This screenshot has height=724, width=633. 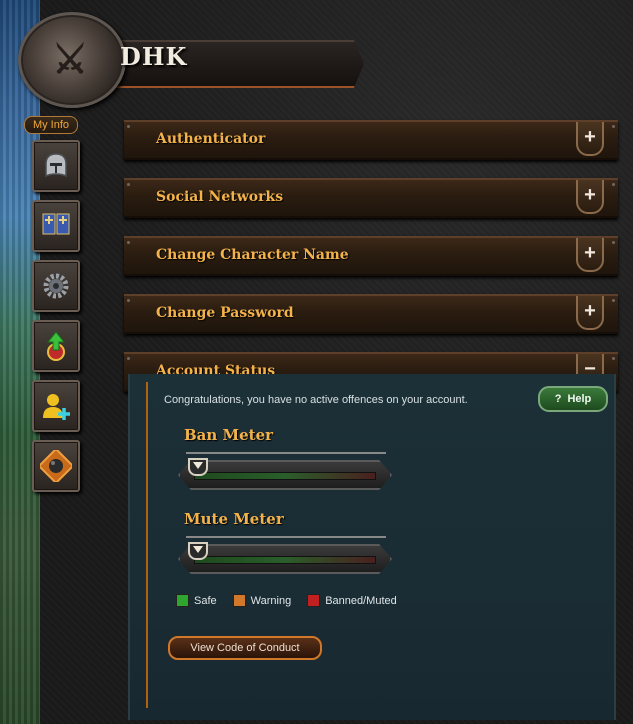 I want to click on banner-icon, so click(x=56, y=224).